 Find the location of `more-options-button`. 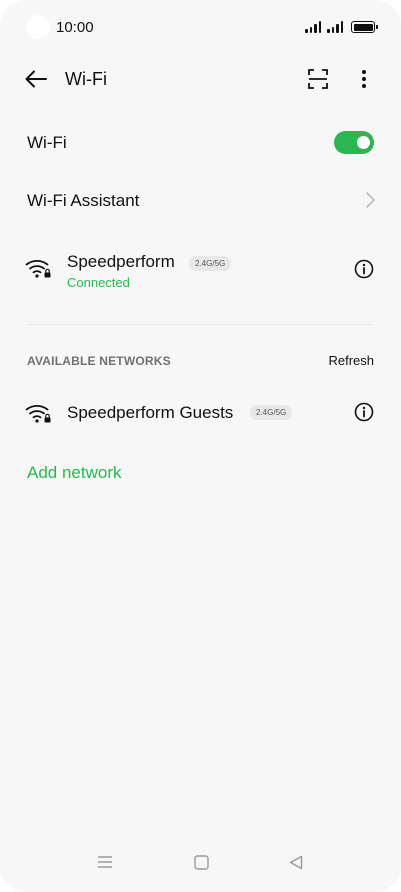

more-options-button is located at coordinates (364, 79).